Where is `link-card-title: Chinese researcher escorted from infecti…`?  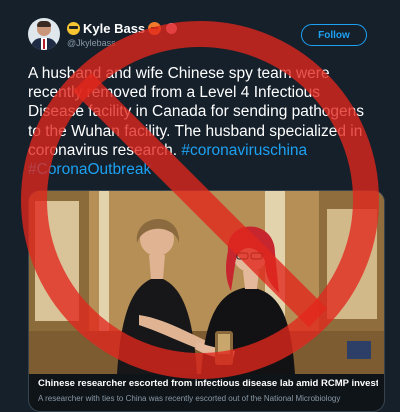 link-card-title: Chinese researcher escorted from infecti… is located at coordinates (208, 383).